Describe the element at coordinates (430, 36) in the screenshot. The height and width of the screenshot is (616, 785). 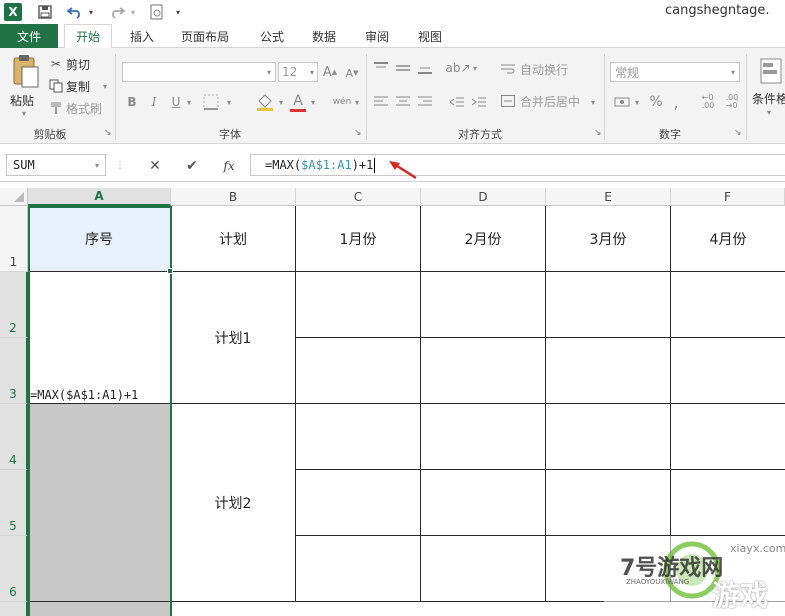
I see `tab-view: 视图` at that location.